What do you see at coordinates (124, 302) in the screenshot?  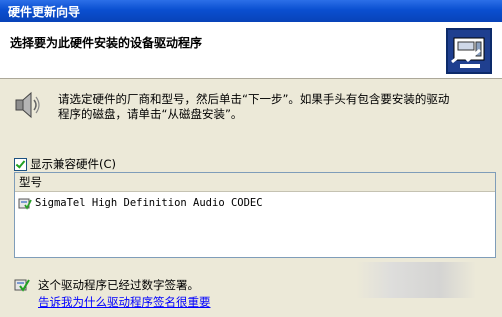 I see `why-signing-important-link: 告诉我为什么驱动程序签名很重要` at bounding box center [124, 302].